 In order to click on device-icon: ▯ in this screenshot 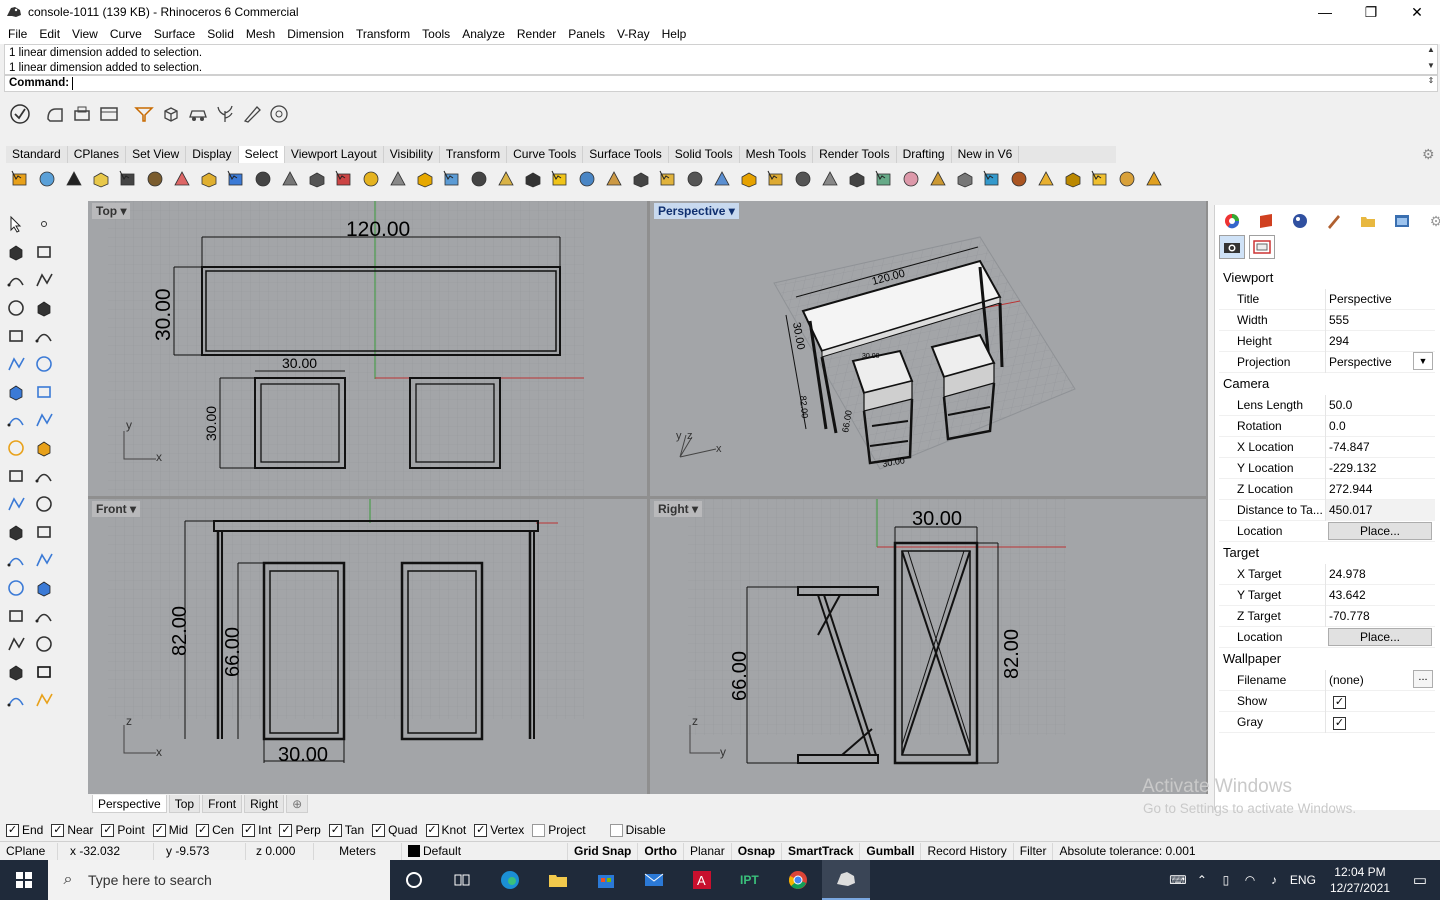, I will do `click(1226, 880)`.